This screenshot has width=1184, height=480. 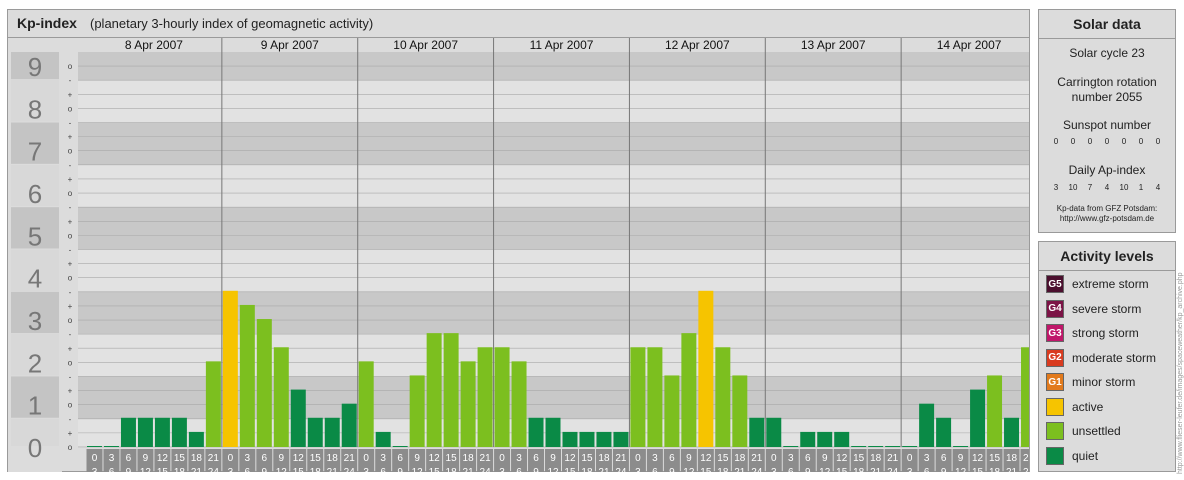 I want to click on carrington-line2: number 2055, so click(x=1107, y=97).